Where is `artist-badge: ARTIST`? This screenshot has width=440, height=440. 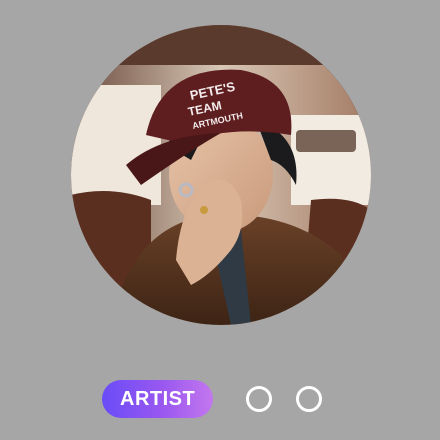 artist-badge: ARTIST is located at coordinates (158, 399).